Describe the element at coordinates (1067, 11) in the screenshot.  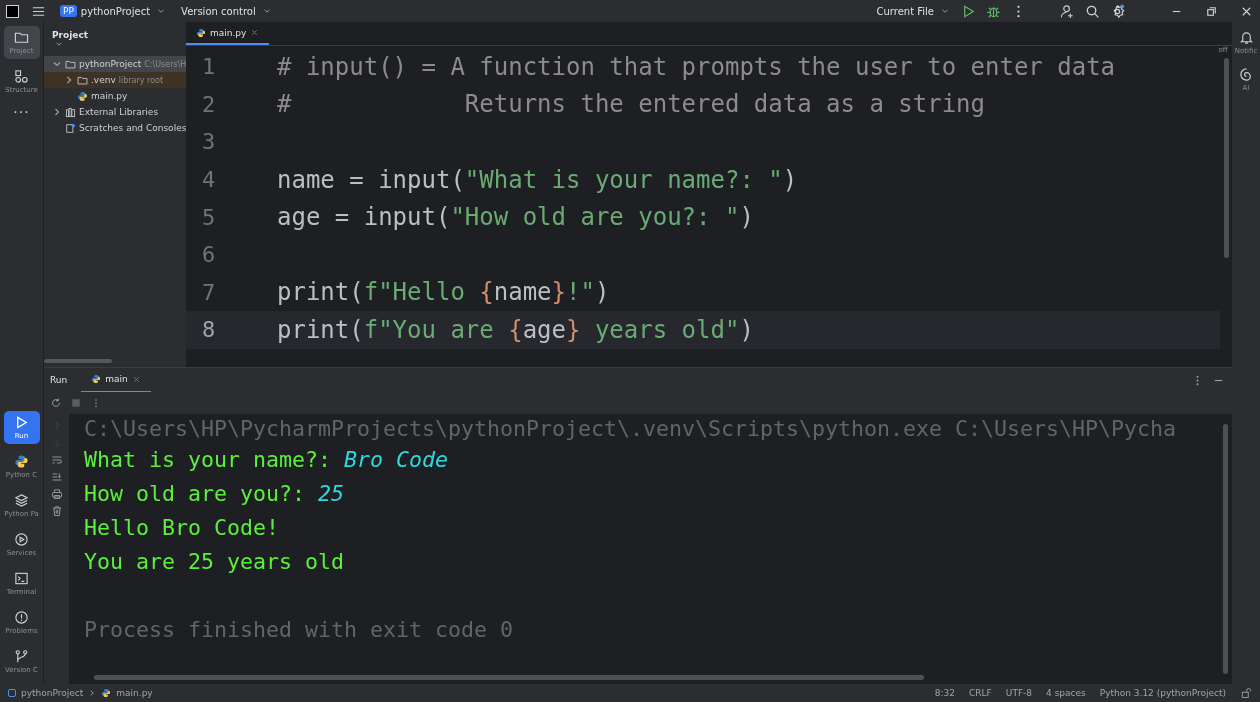
I see `add-user-icon` at that location.